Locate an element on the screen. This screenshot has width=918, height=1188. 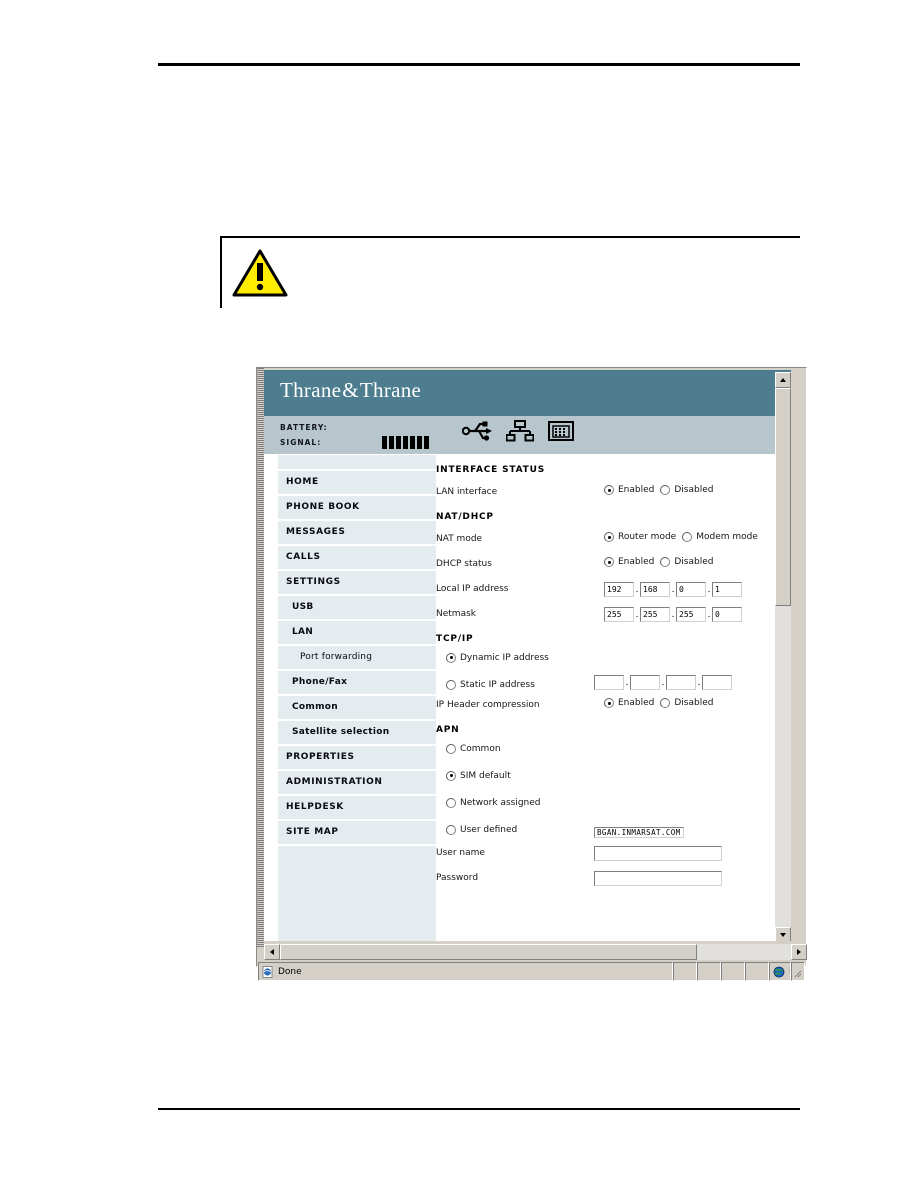
horizontal-scroll-thumb is located at coordinates (488, 952).